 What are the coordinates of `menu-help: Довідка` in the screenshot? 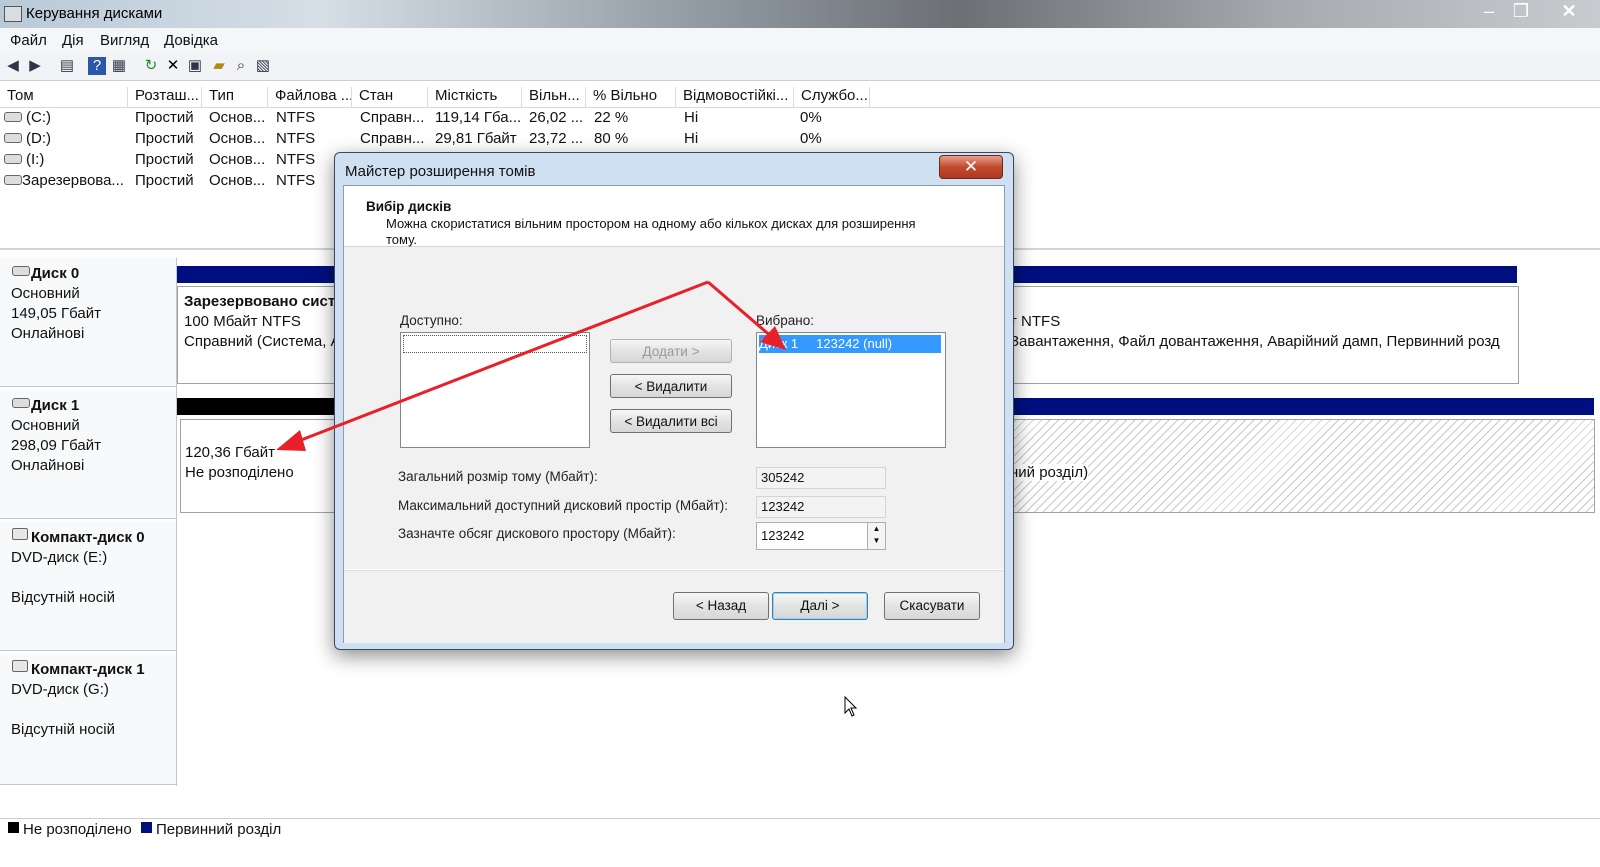 It's located at (191, 40).